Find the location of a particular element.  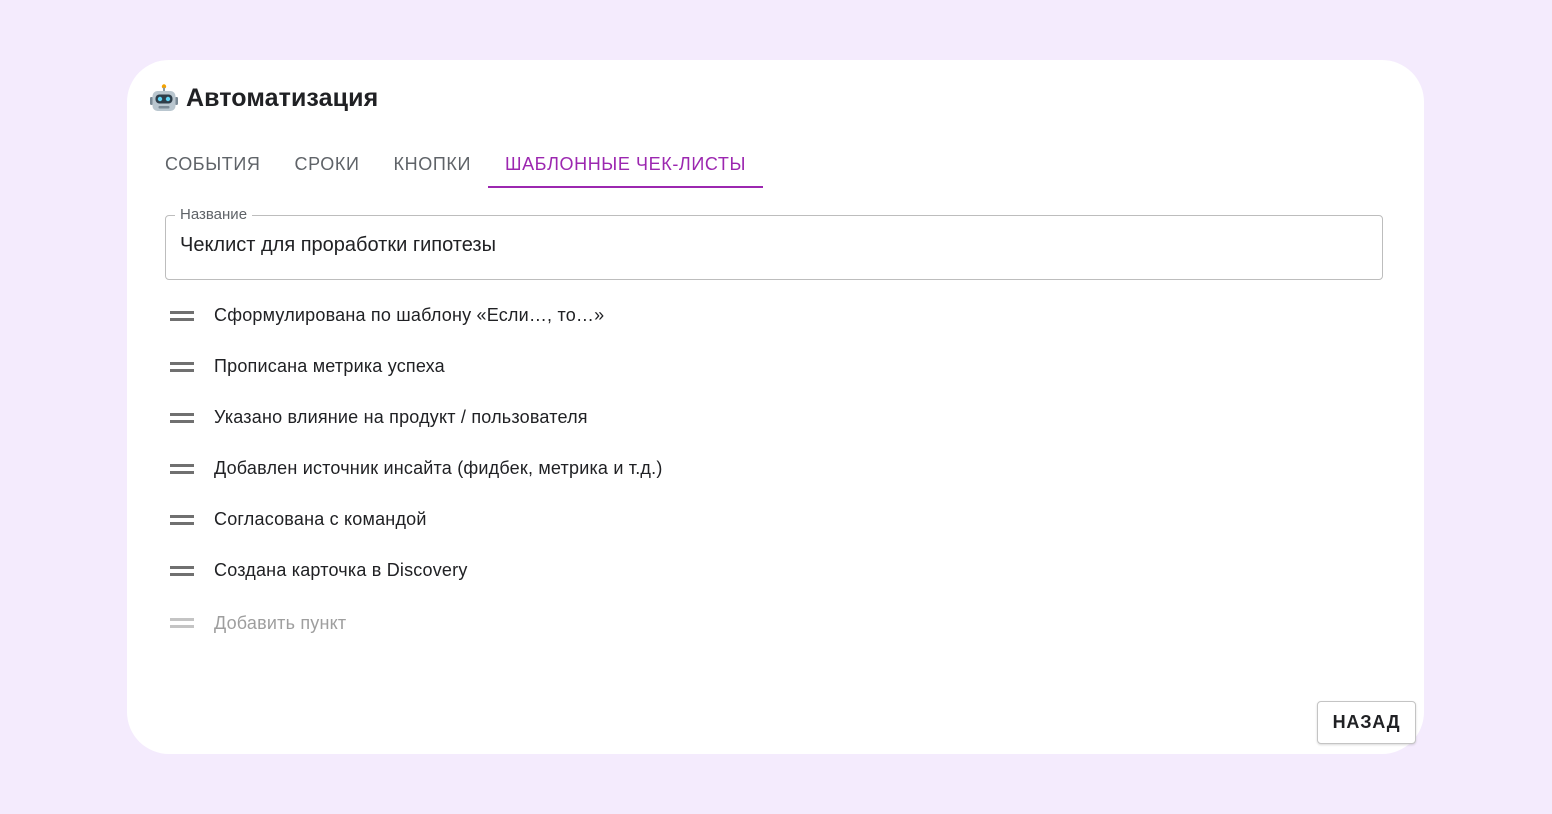

checklist-name-field: Название is located at coordinates (774, 243).